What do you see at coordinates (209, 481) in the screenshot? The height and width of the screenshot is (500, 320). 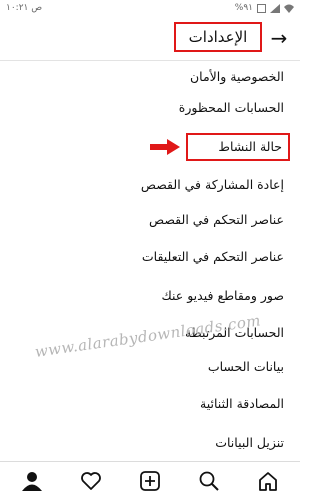 I see `search-icon` at bounding box center [209, 481].